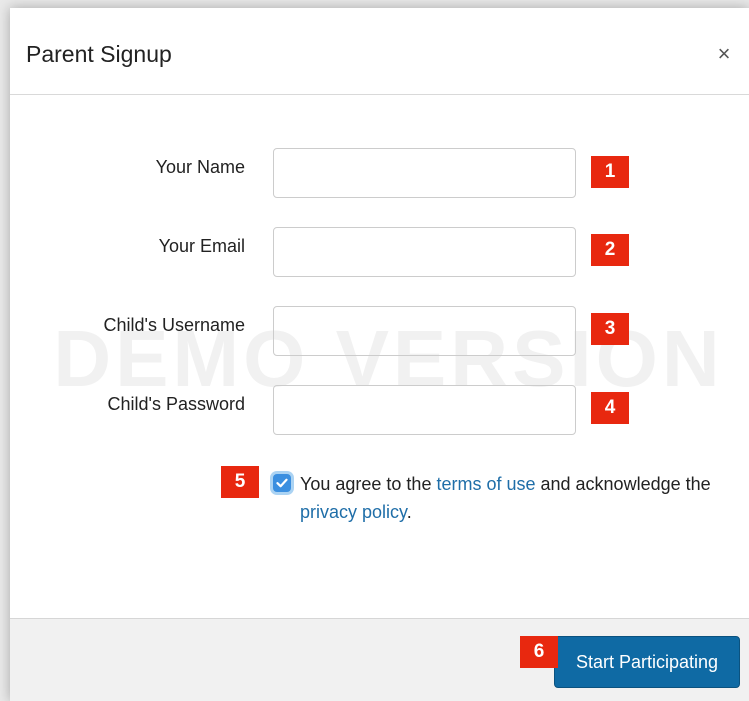 The width and height of the screenshot is (749, 701). What do you see at coordinates (424, 173) in the screenshot?
I see `your-name-input` at bounding box center [424, 173].